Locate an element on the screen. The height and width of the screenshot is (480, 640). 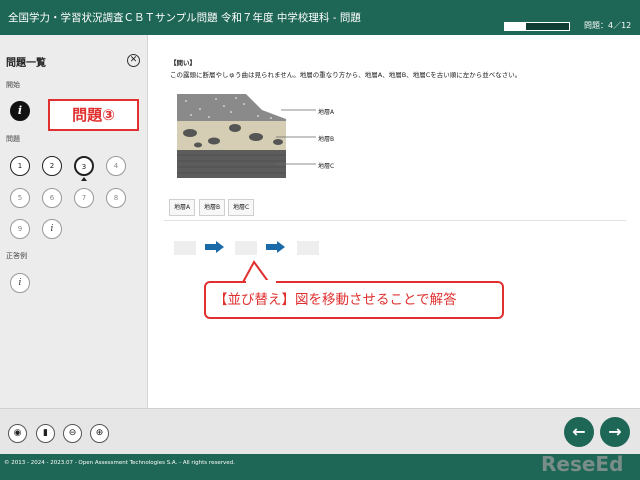
question-button-3: 3 is located at coordinates (84, 166).